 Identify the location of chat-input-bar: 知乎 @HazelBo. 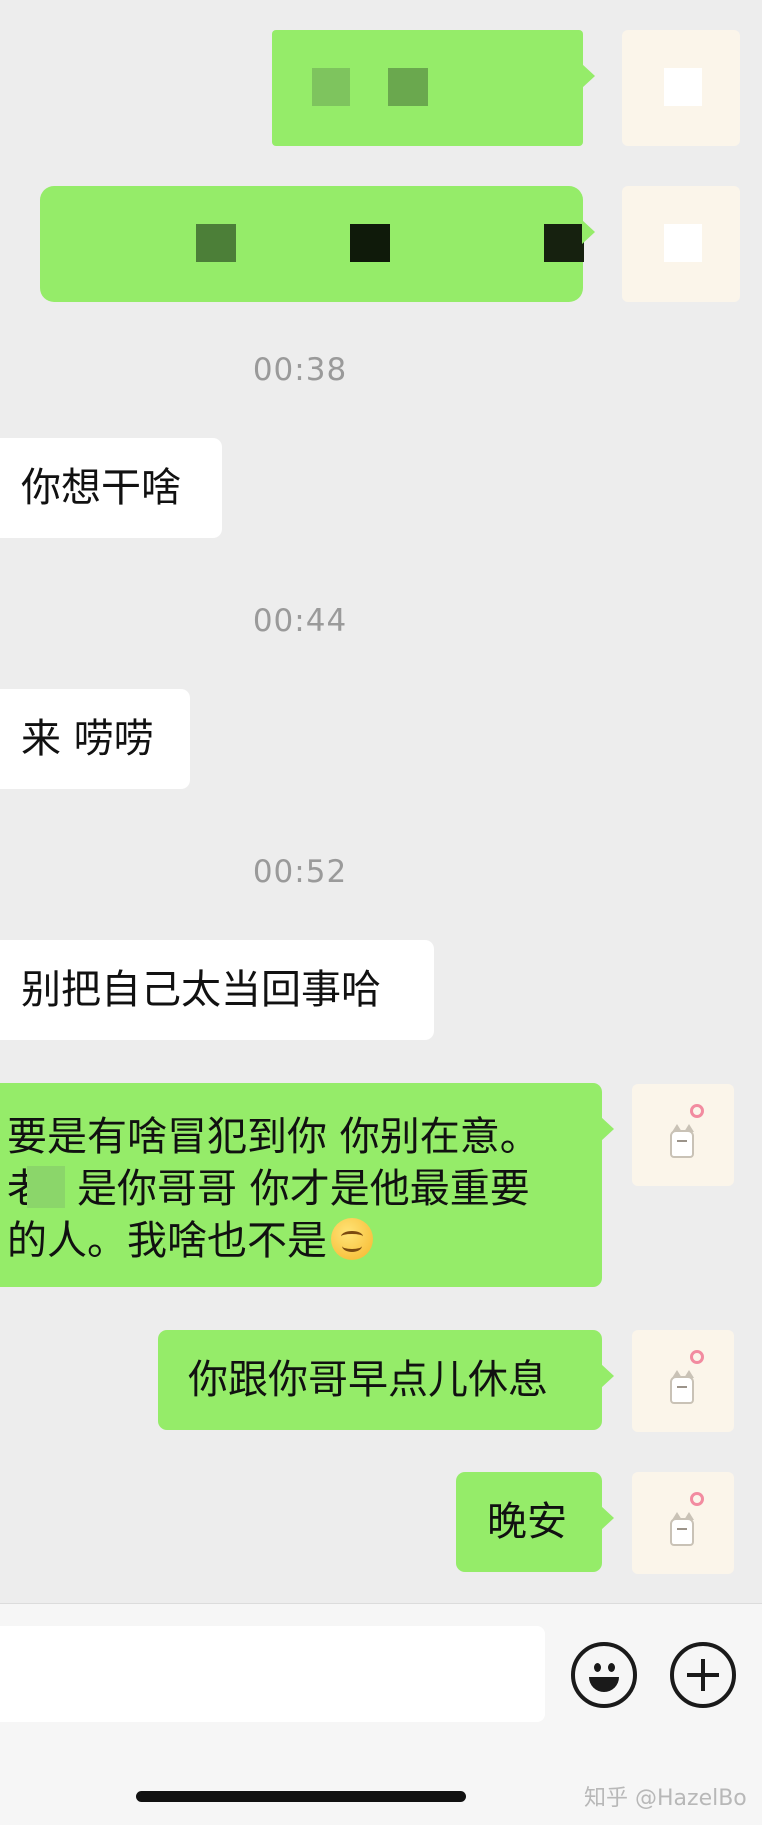
(381, 1714).